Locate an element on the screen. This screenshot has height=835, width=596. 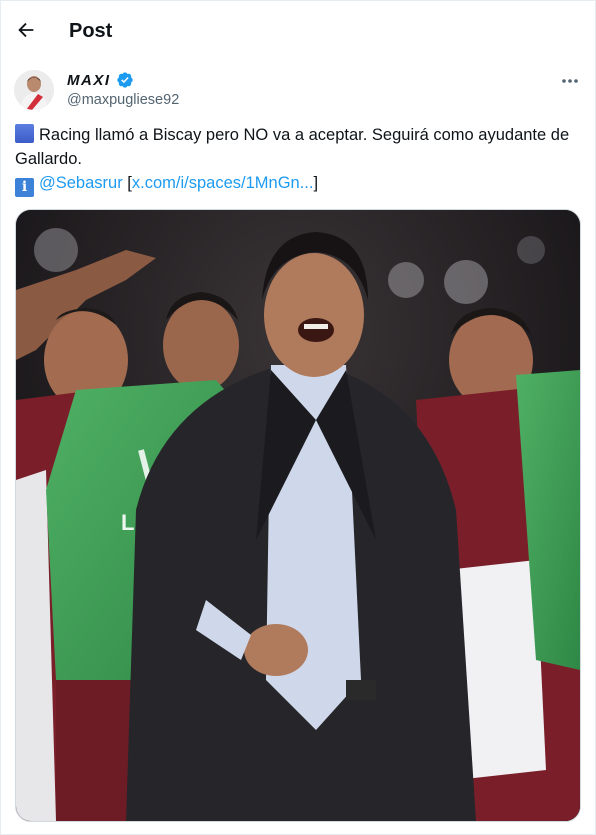
tweet-line-2: i @Sebasrur [x.com/i/spaces/1MnGn...] is located at coordinates (298, 184).